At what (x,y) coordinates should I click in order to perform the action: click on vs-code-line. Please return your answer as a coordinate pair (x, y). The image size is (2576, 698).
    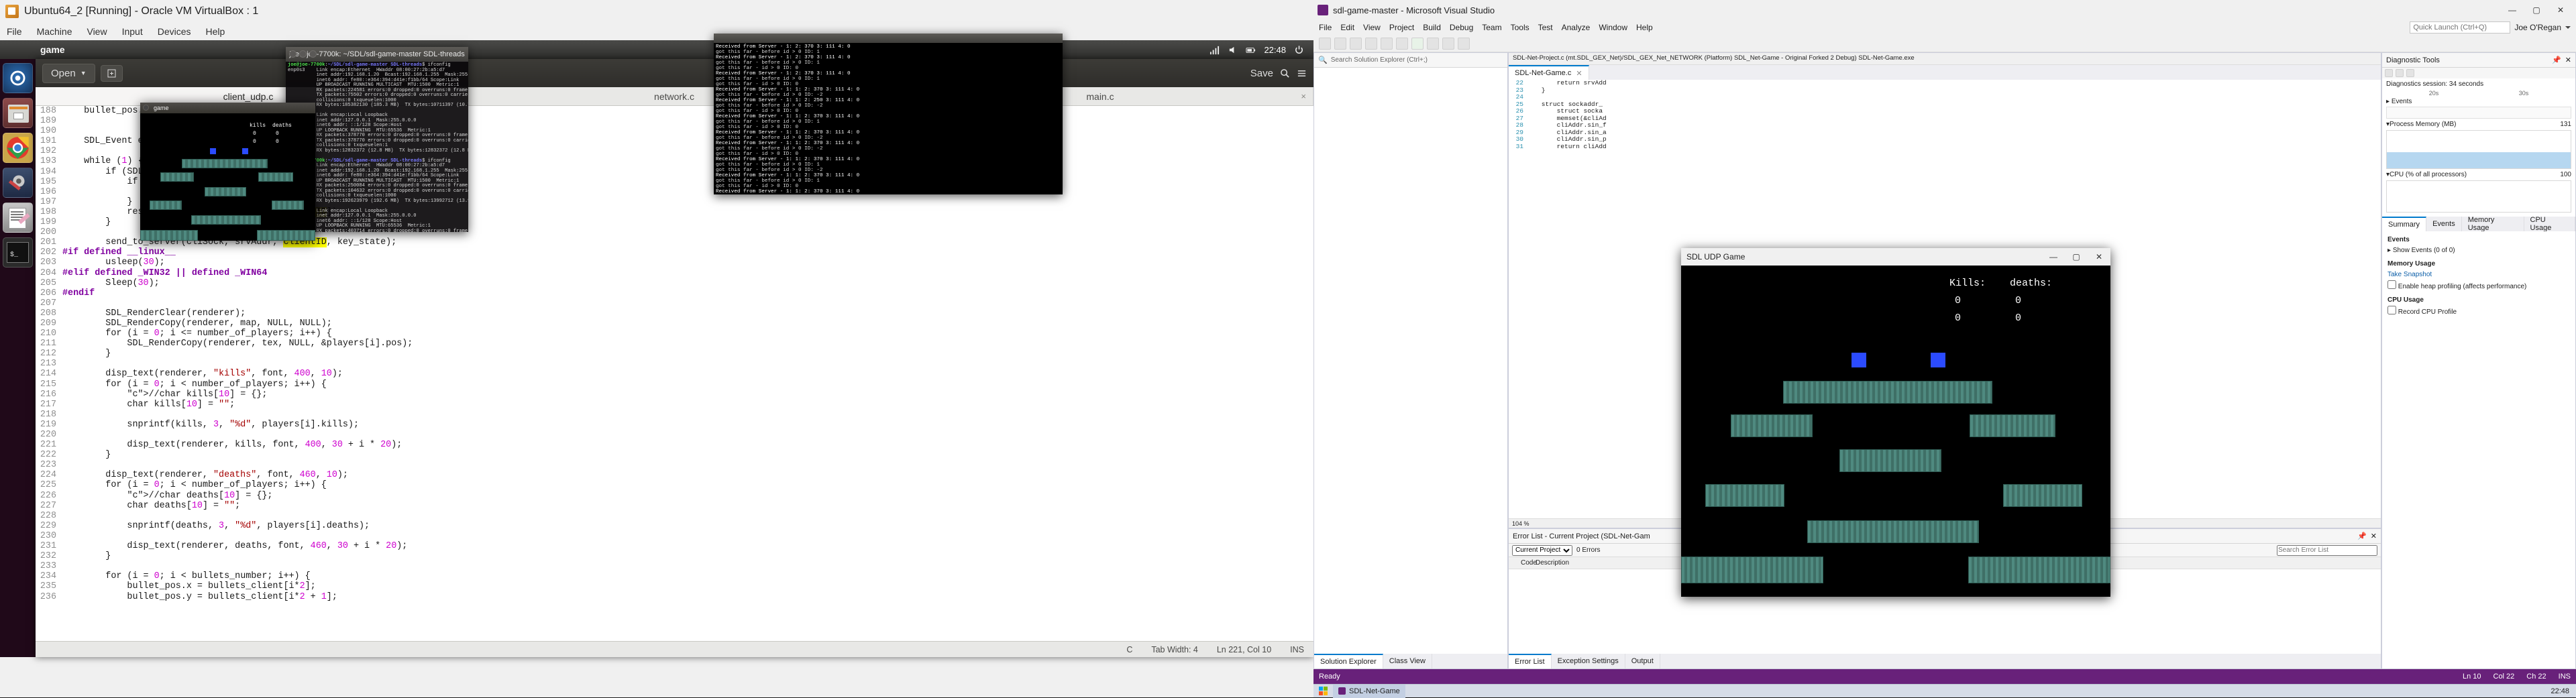
    Looking at the image, I should click on (1566, 97).